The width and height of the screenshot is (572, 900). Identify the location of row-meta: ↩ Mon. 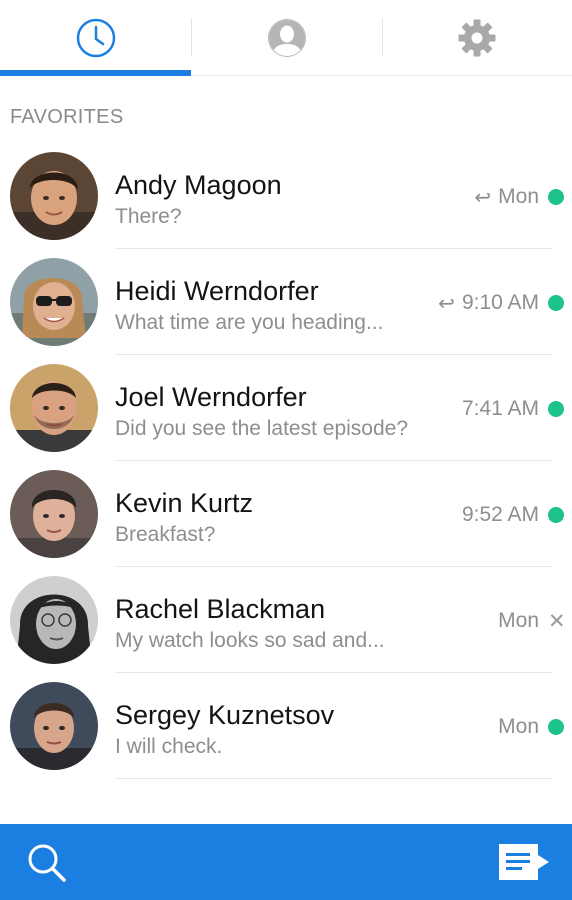
(519, 197).